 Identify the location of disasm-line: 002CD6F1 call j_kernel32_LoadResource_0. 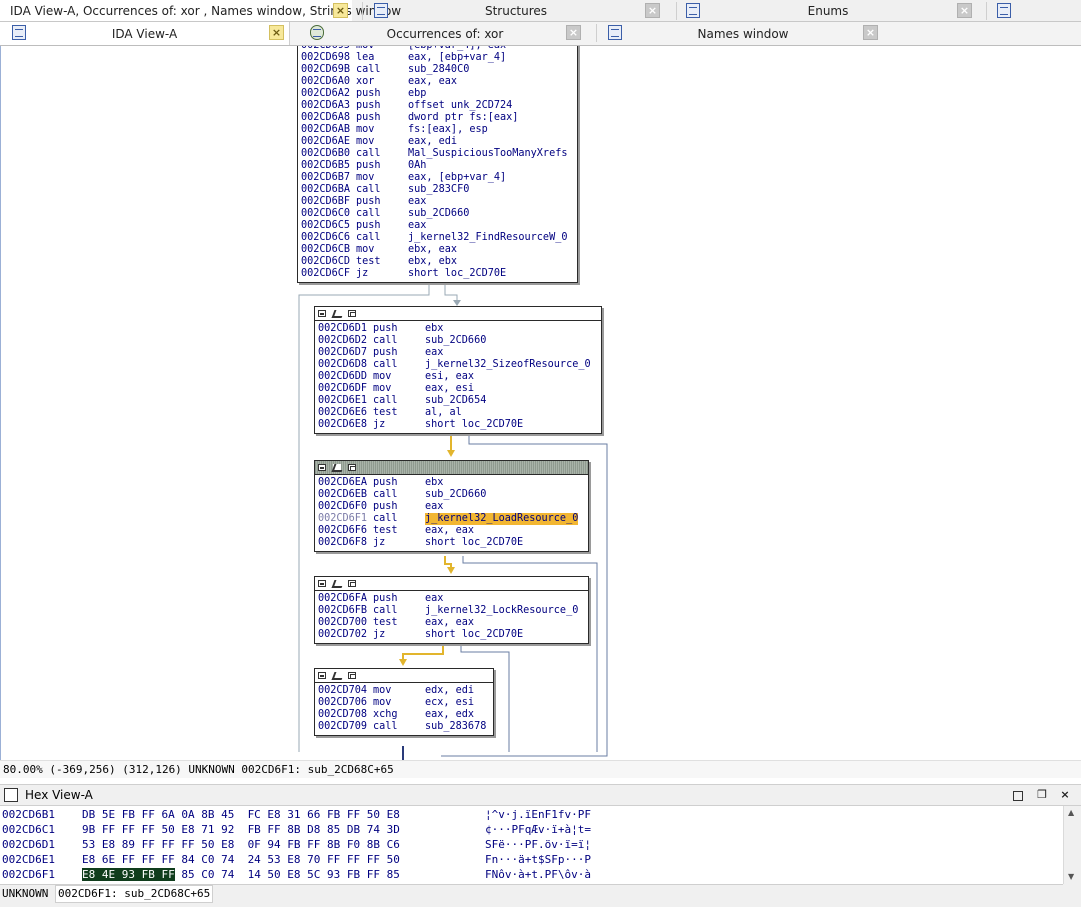
(451, 519).